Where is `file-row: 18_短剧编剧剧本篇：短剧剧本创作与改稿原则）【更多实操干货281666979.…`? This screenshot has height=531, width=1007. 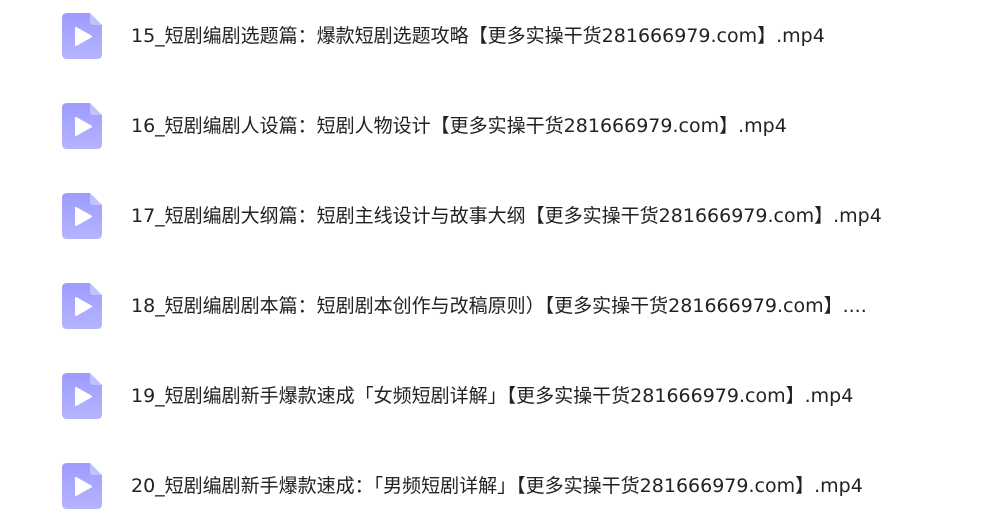 file-row: 18_短剧编剧剧本篇：短剧剧本创作与改稿原则）【更多实操干货281666979.… is located at coordinates (503, 306).